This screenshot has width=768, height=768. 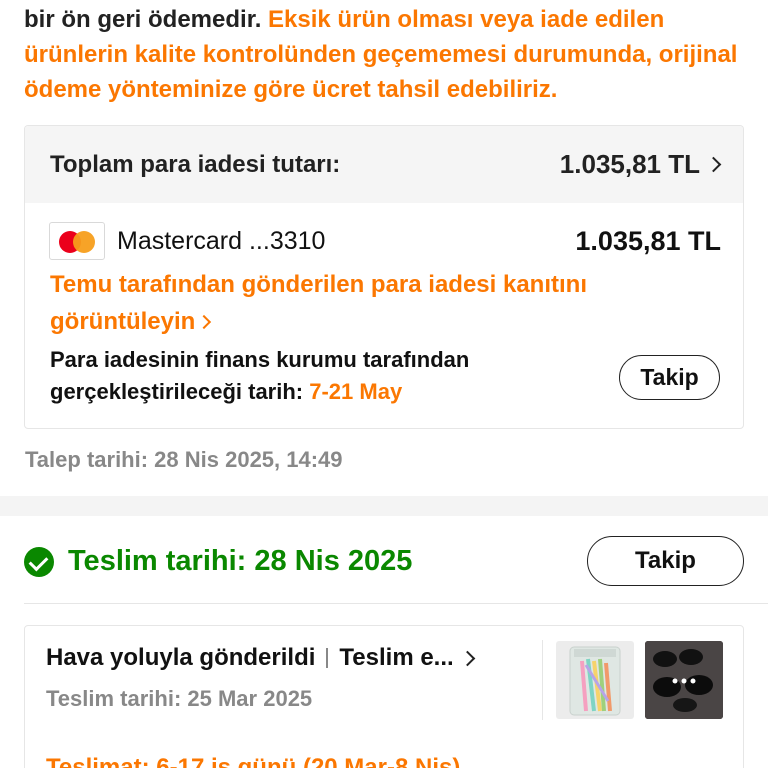 I want to click on refund-total-amount: 1.035,81 TL, so click(x=640, y=164).